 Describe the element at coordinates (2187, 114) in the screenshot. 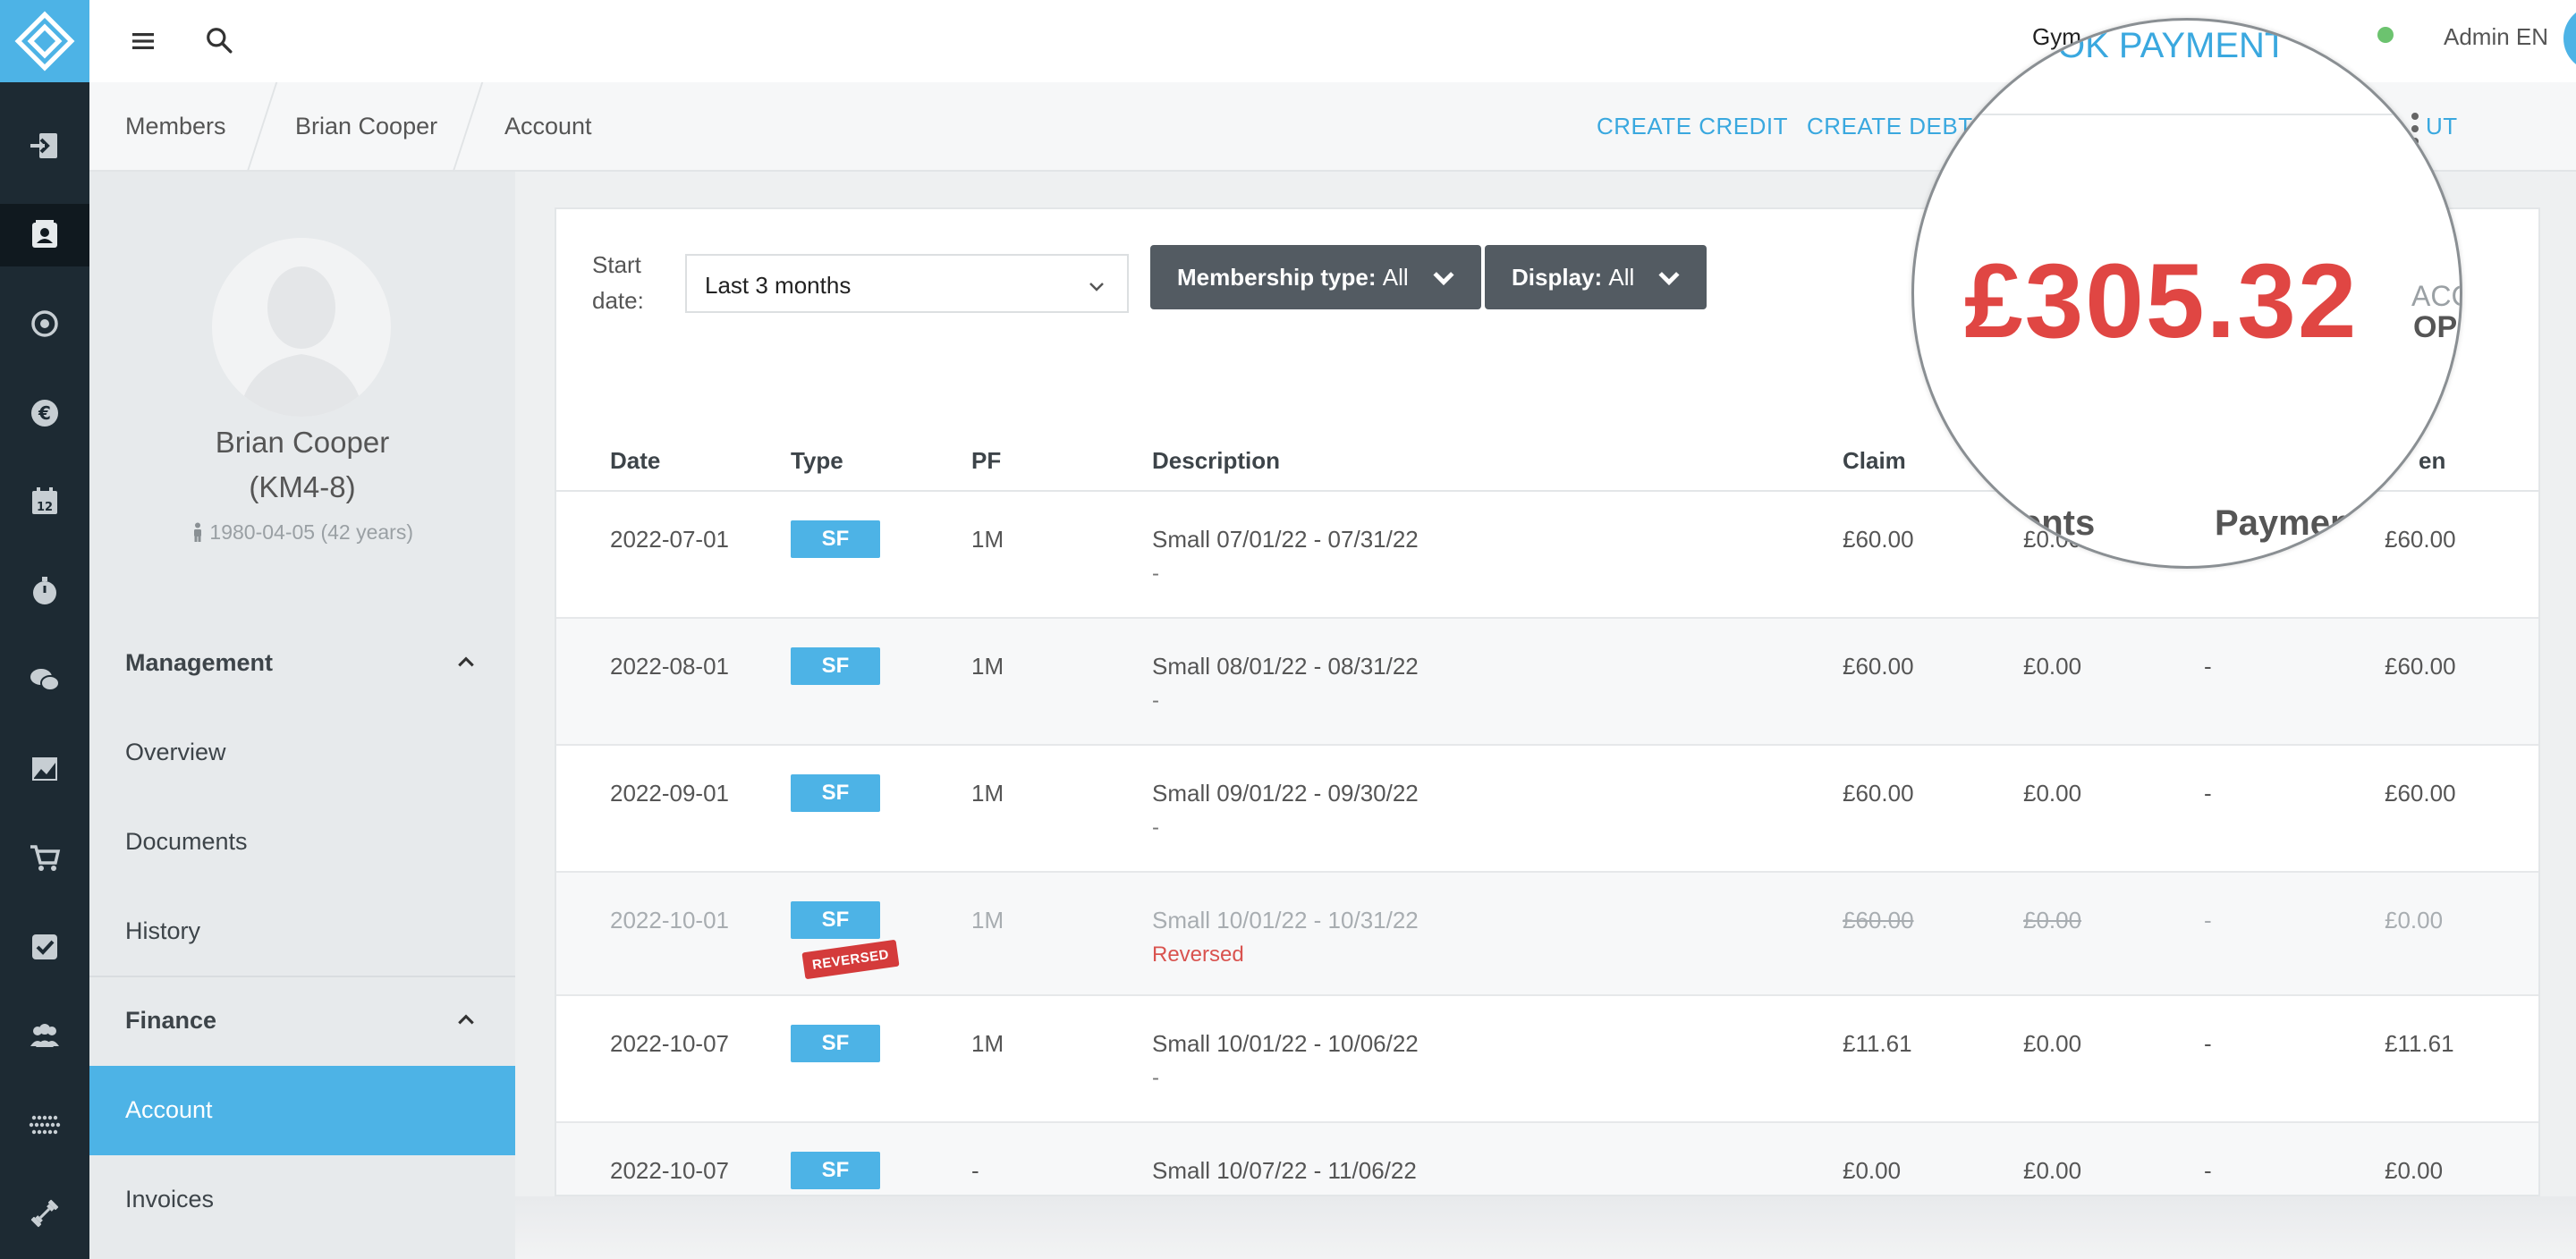

I see `lens-divider` at that location.